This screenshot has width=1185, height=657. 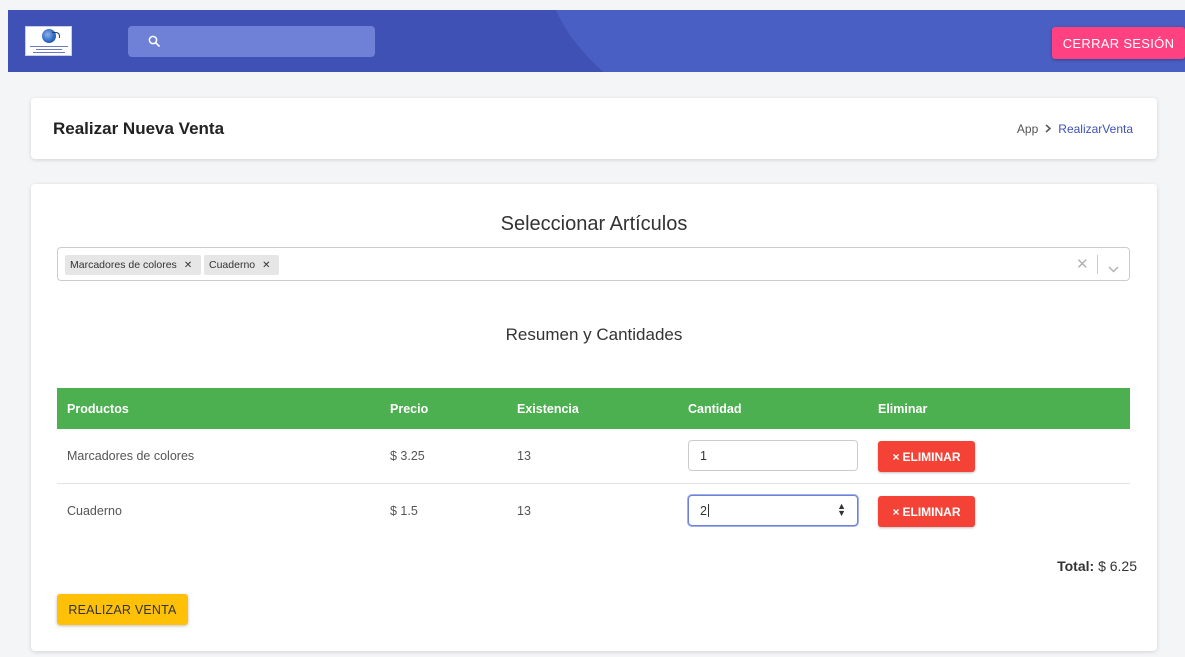 I want to click on search-bar, so click(x=251, y=41).